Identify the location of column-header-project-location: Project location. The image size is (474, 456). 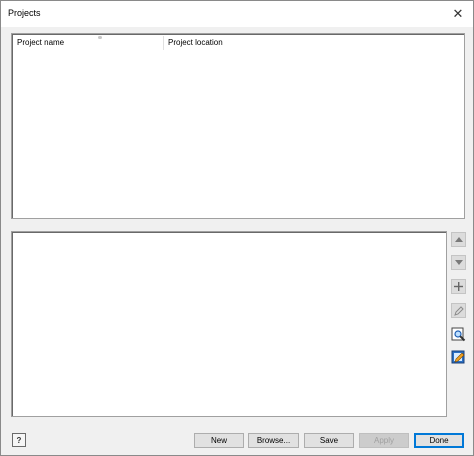
(313, 43).